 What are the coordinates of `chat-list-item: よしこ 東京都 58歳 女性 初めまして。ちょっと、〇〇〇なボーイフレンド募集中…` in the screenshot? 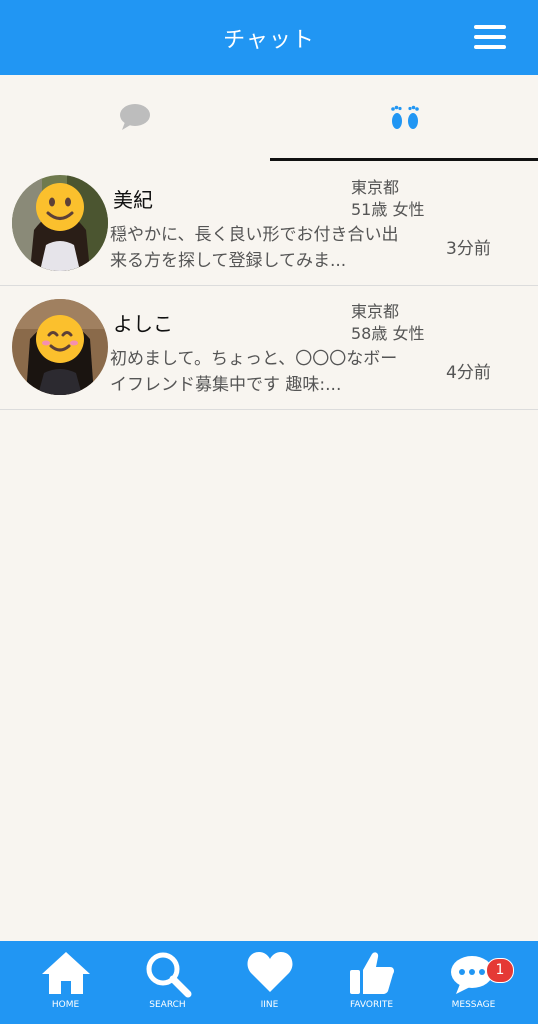 It's located at (269, 348).